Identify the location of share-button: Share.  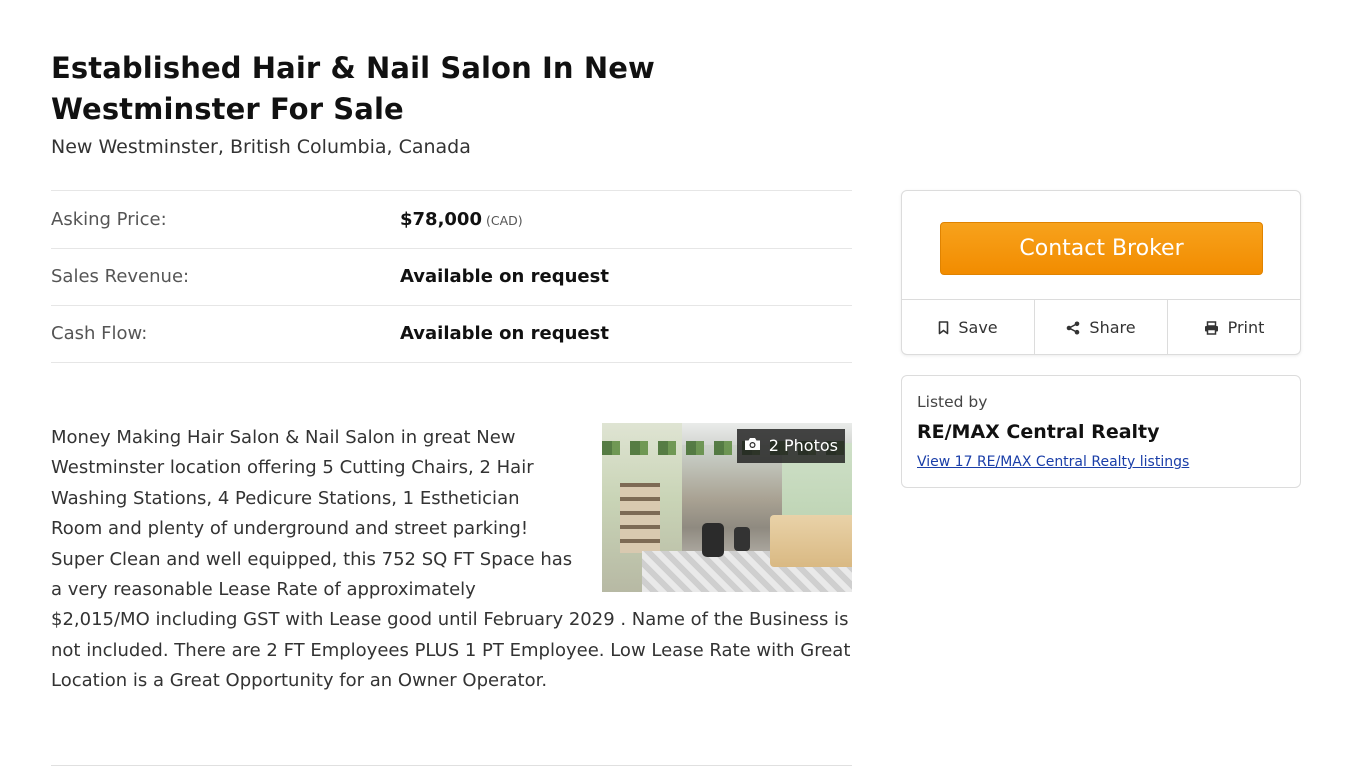
(1100, 327).